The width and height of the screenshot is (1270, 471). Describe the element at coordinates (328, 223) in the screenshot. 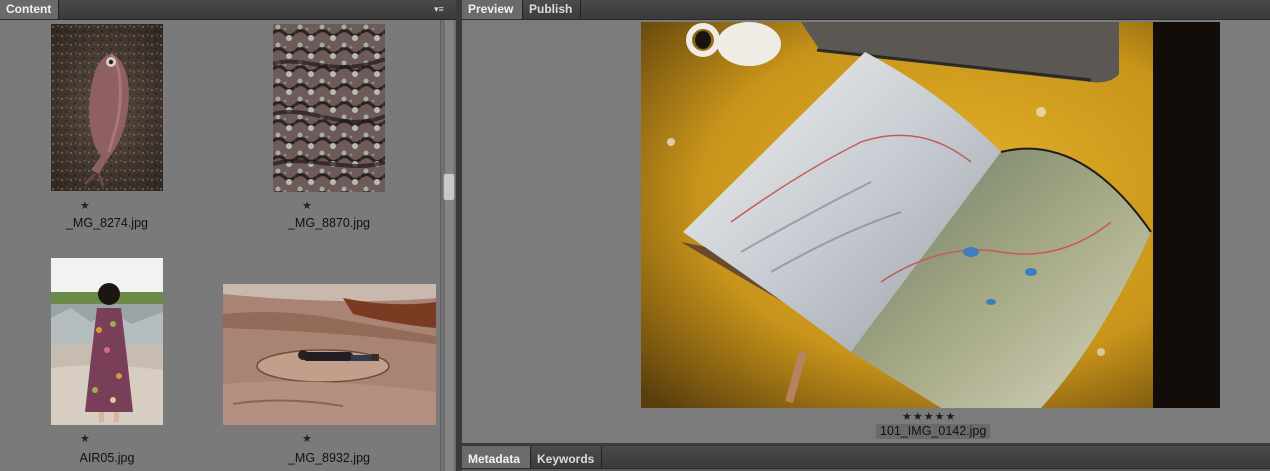

I see `thumbnail-filename: _MG_8870.jpg` at that location.